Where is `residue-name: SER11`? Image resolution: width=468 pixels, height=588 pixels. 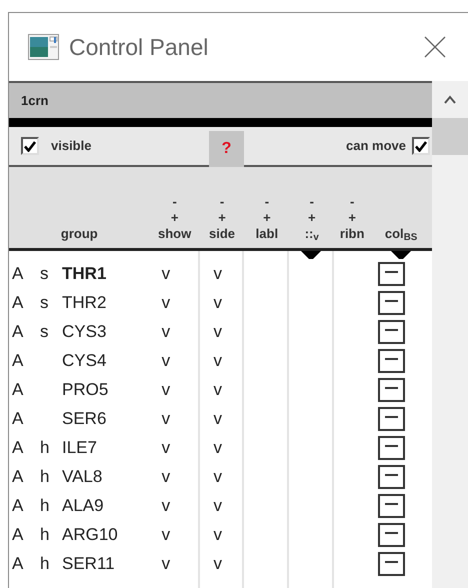 residue-name: SER11 is located at coordinates (88, 563).